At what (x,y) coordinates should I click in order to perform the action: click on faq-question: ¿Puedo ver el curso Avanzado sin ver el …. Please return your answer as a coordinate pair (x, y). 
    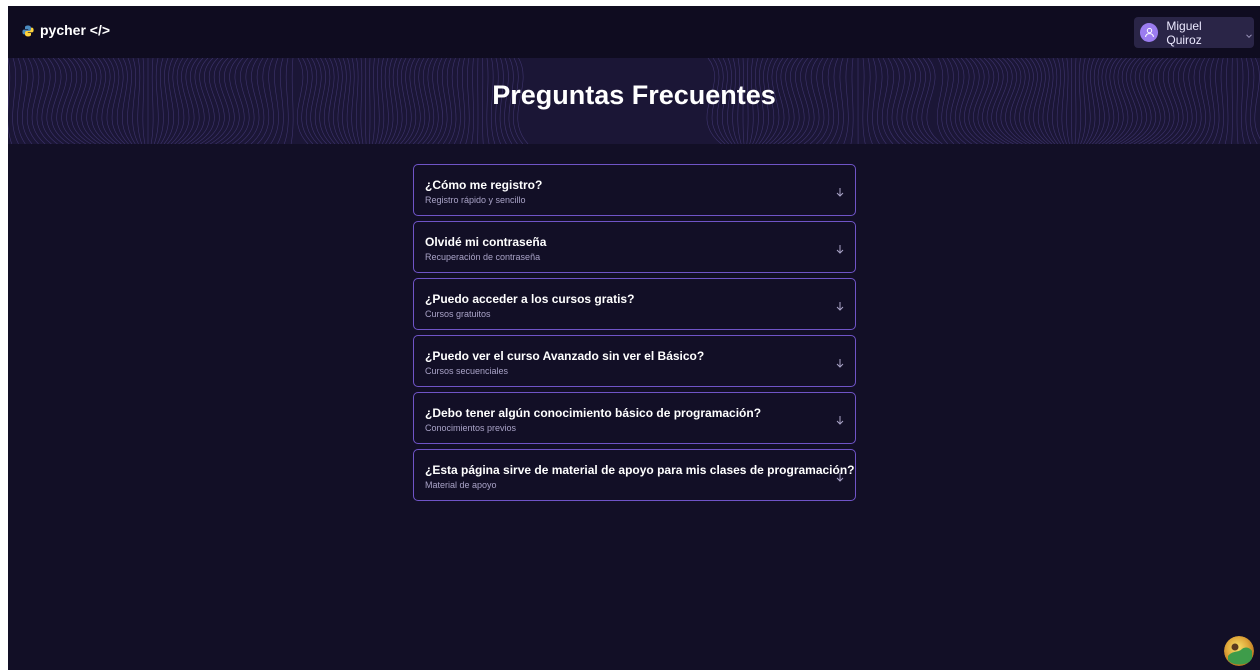
    Looking at the image, I should click on (565, 356).